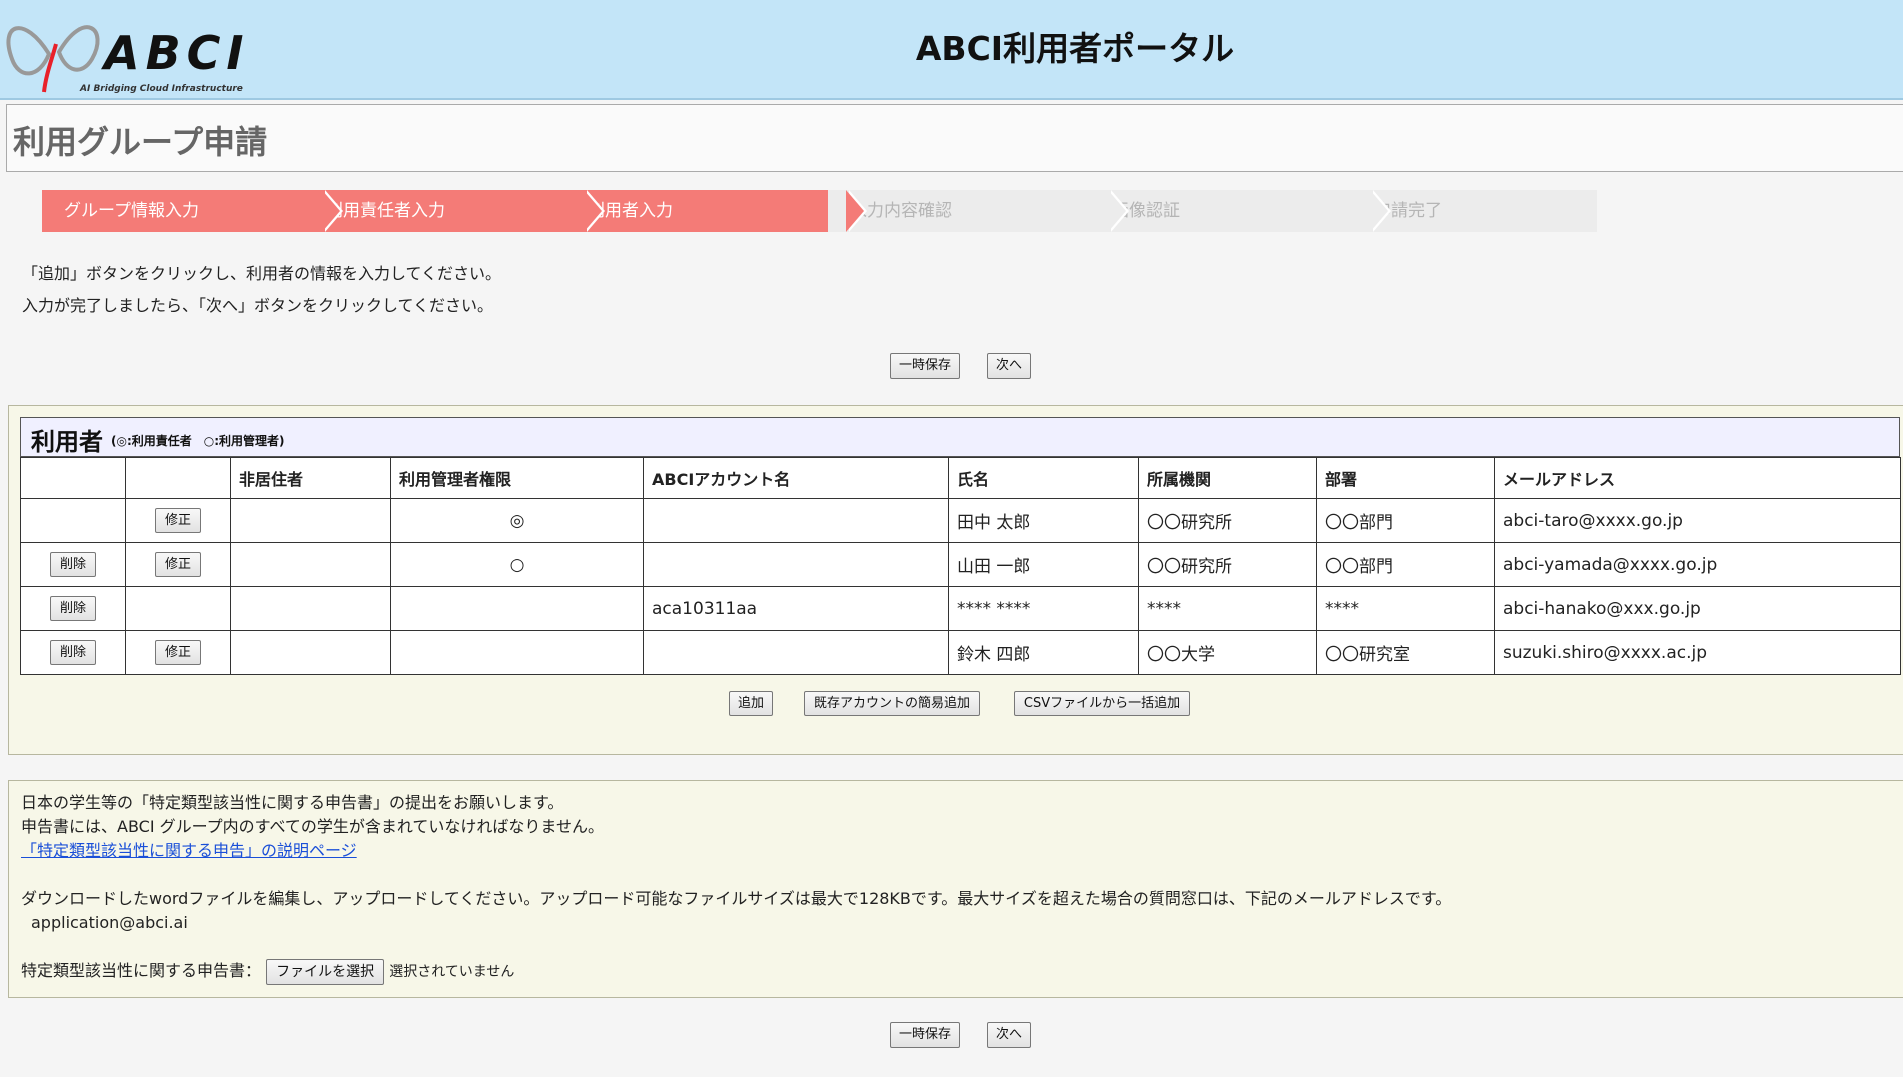  I want to click on add-existing-account-button: 既存アカウントの簡易追加, so click(892, 703).